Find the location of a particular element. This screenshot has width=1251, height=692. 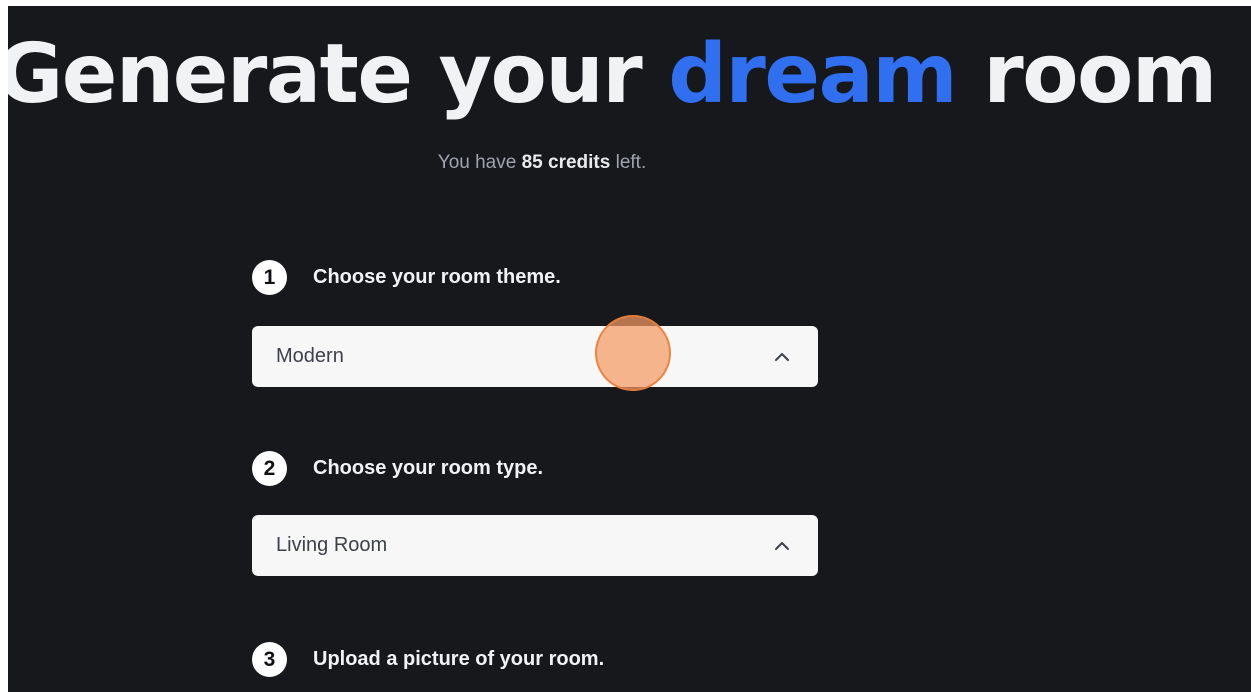

step-1-heading: 1 Choose your room theme. is located at coordinates (406, 277).